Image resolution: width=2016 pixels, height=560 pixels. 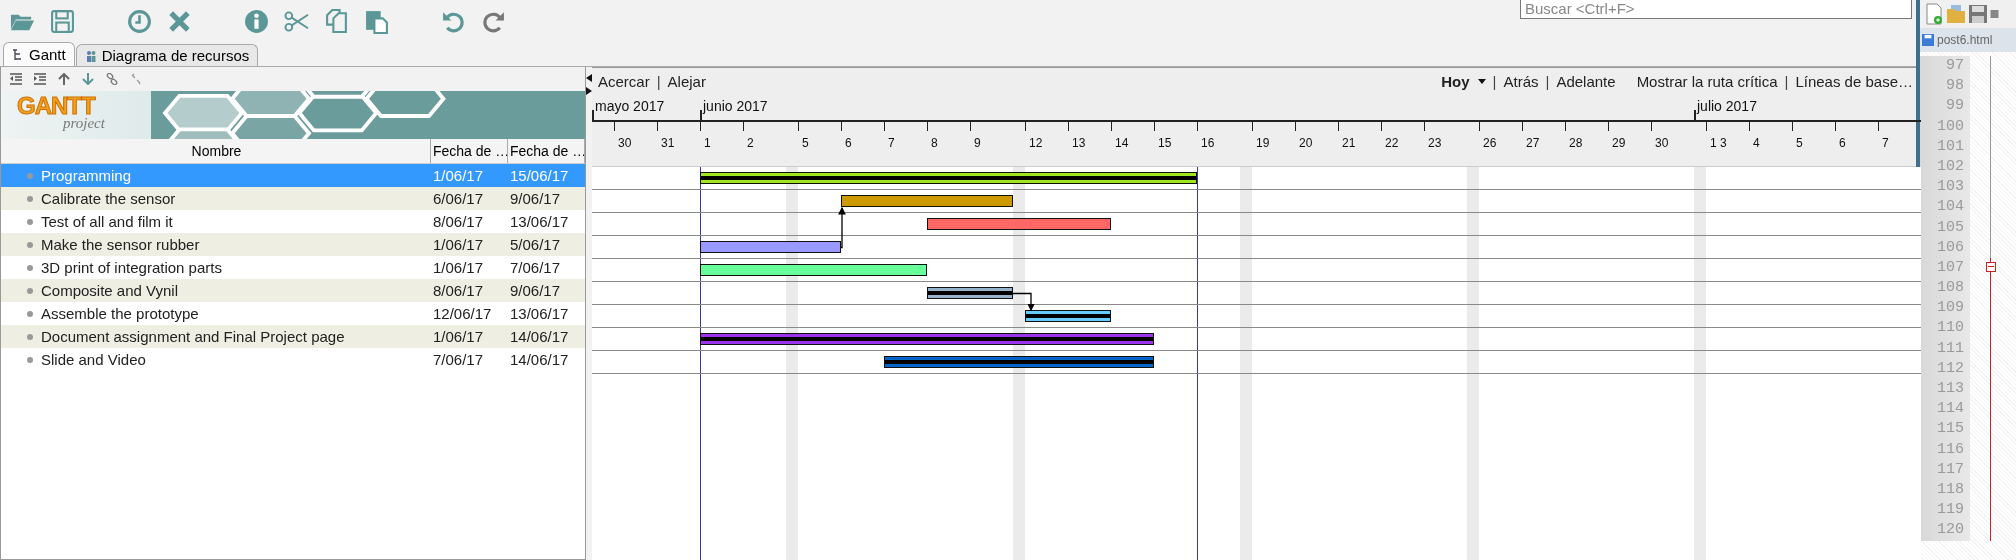 I want to click on end-date: 9/06/17, so click(x=535, y=290).